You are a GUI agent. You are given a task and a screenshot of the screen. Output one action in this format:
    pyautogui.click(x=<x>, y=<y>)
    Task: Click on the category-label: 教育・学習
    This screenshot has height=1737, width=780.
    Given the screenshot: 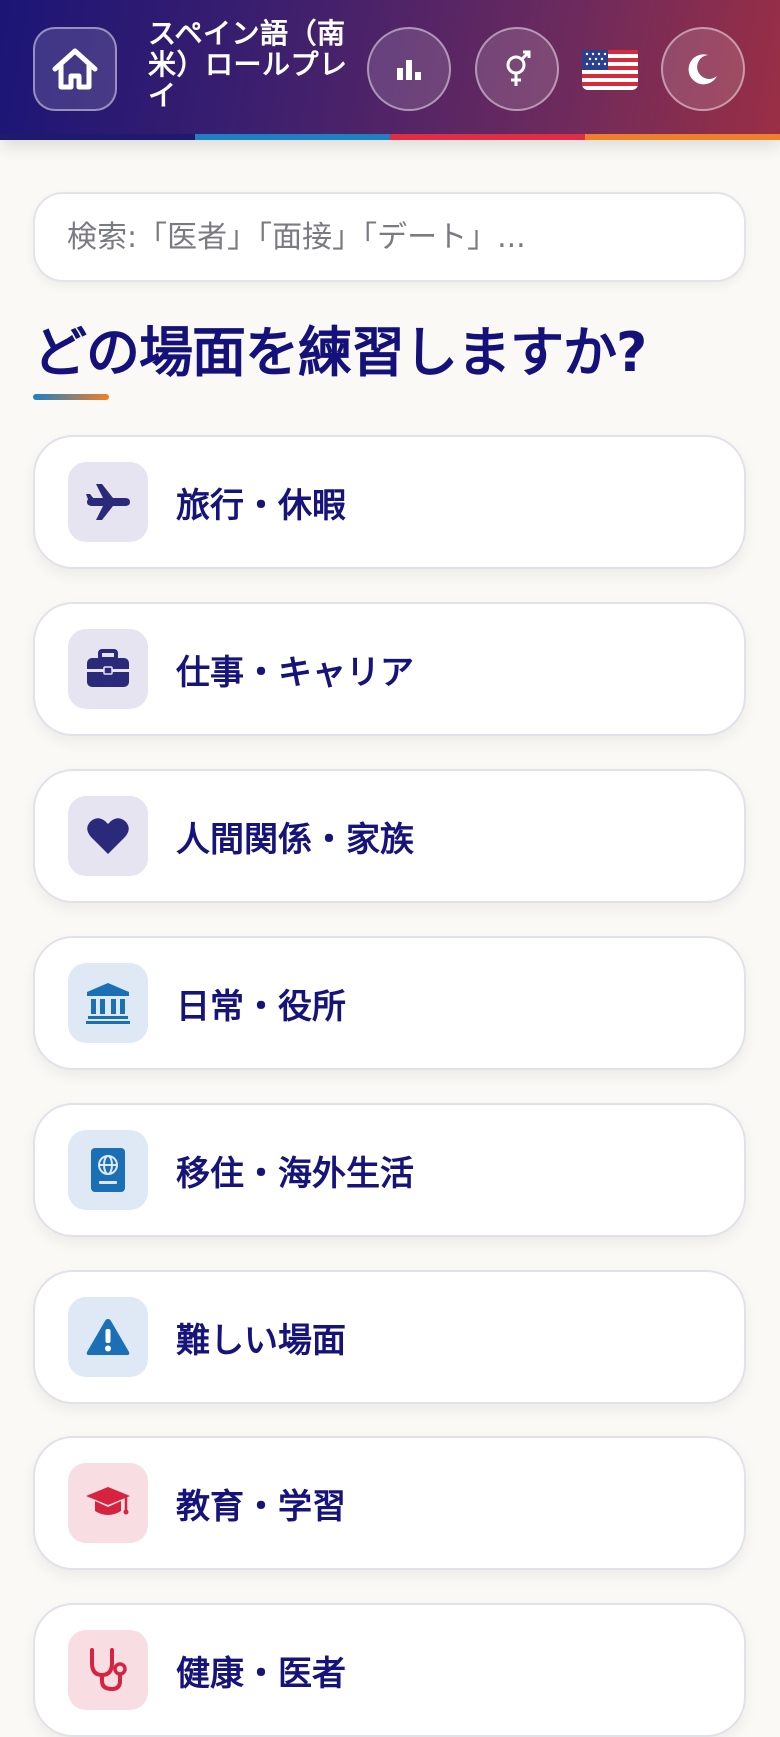 What is the action you would take?
    pyautogui.click(x=261, y=1506)
    